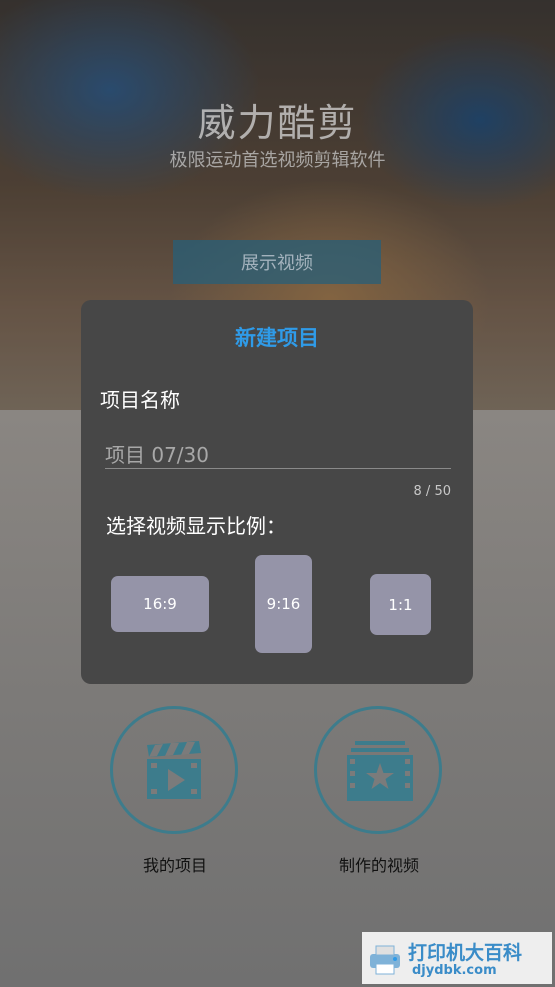 Image resolution: width=555 pixels, height=987 pixels. Describe the element at coordinates (277, 262) in the screenshot. I see `showcase-video-button: 展示视频` at that location.